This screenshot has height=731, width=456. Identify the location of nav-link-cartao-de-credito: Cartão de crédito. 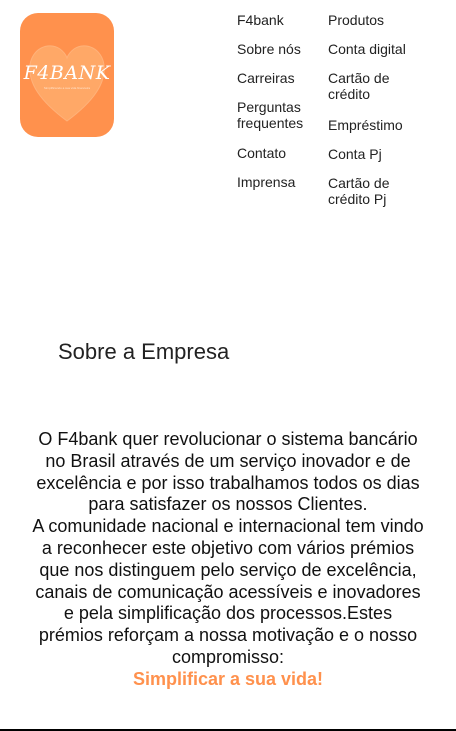
(365, 86).